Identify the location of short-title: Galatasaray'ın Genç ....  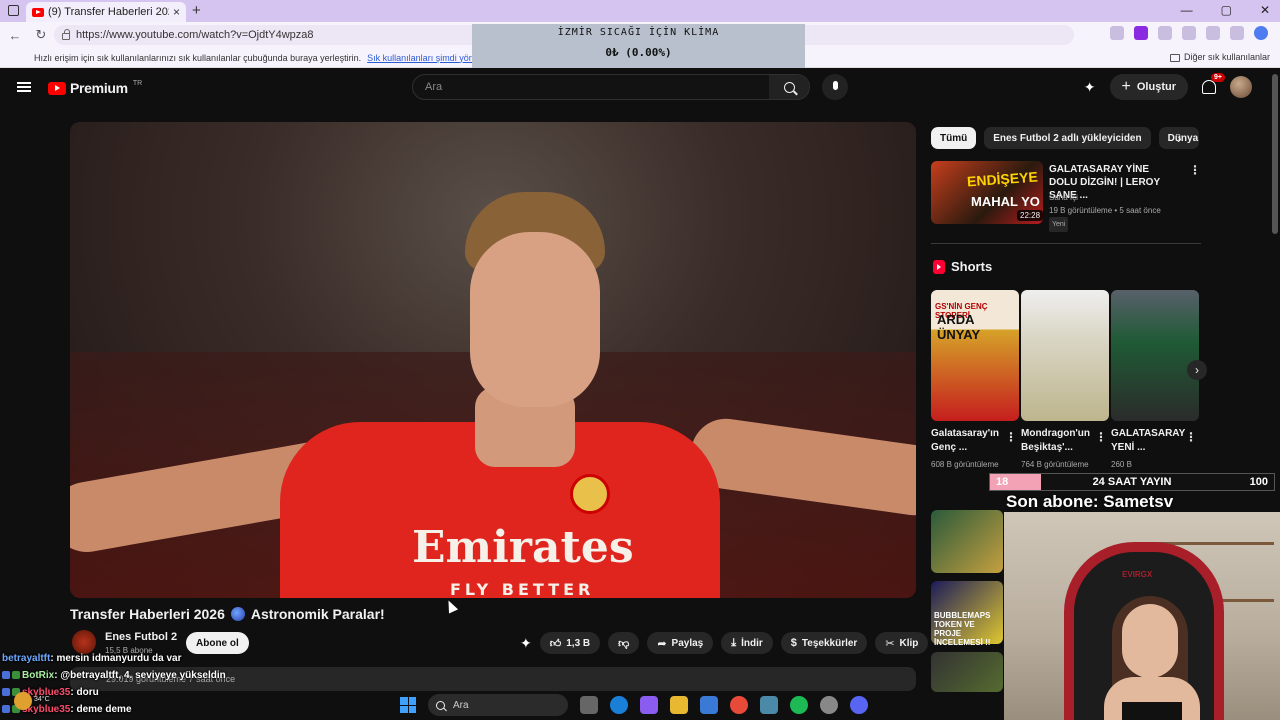
(970, 441).